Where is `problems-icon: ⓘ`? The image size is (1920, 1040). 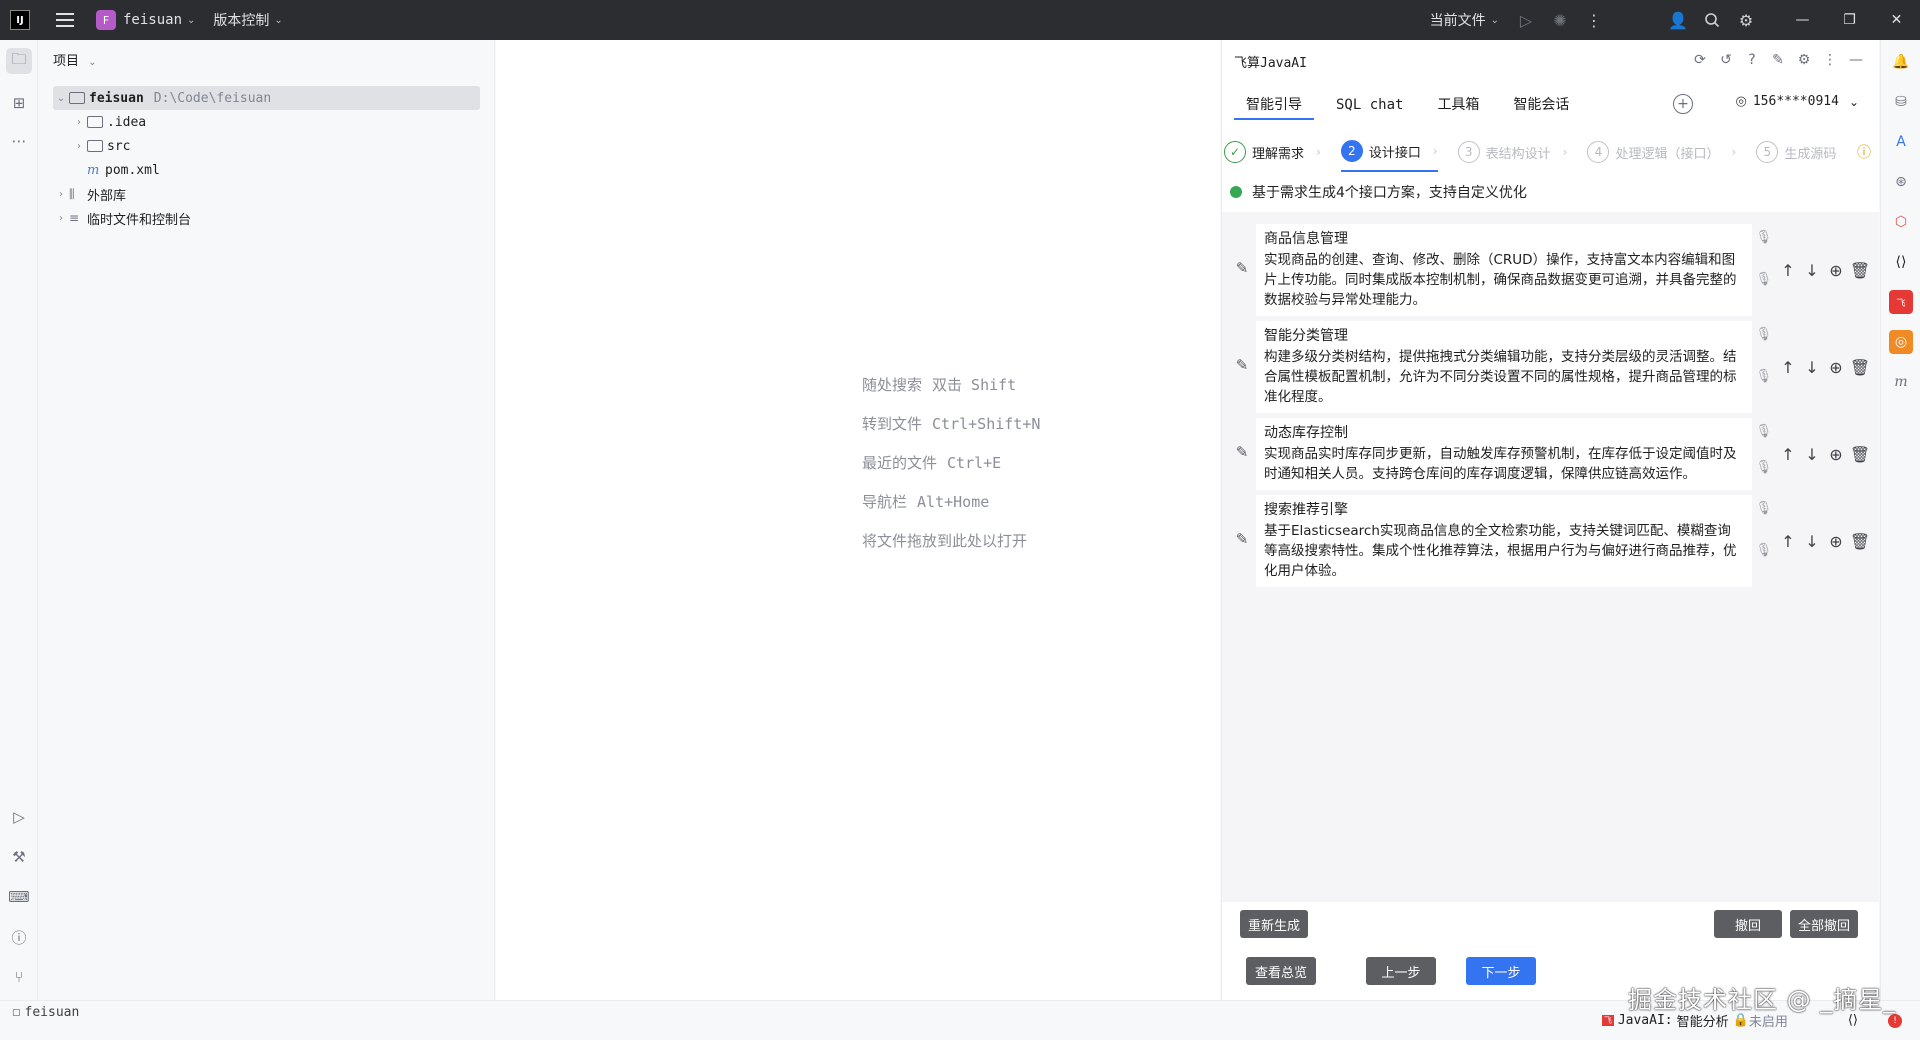 problems-icon: ⓘ is located at coordinates (19, 937).